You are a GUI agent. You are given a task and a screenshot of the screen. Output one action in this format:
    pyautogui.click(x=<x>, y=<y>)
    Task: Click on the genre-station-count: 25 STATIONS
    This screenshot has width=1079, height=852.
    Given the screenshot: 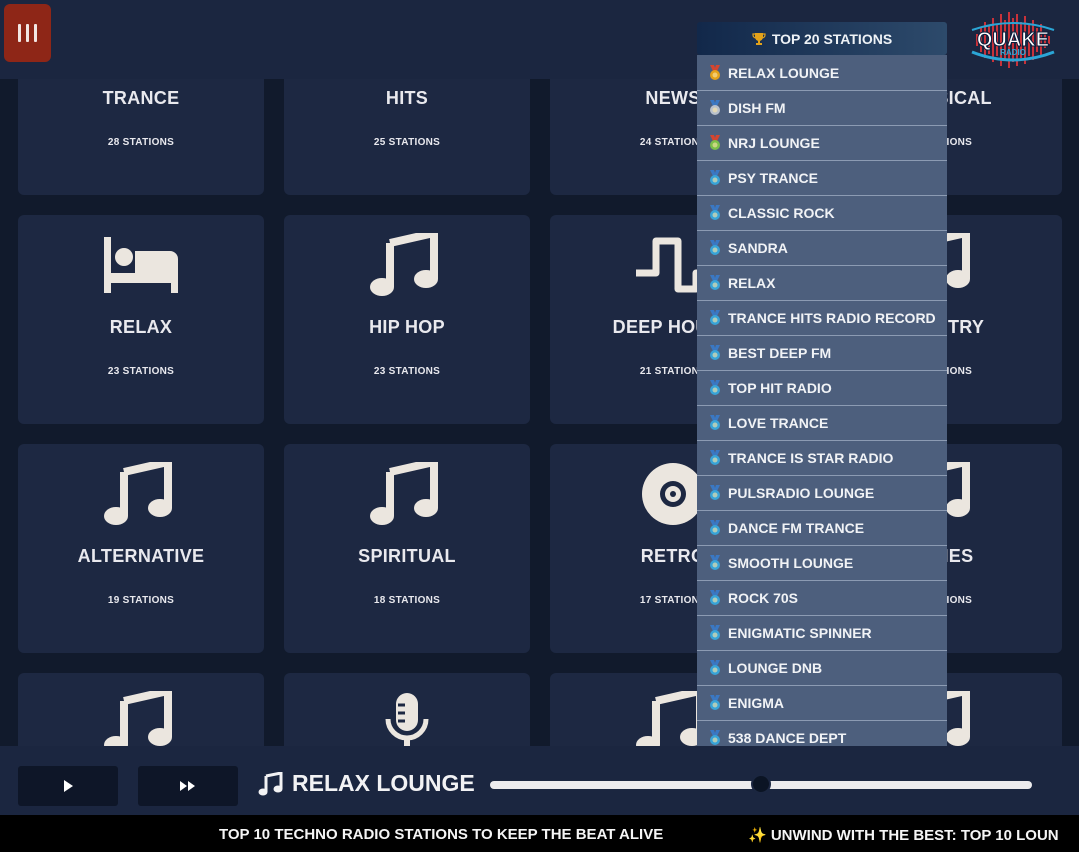 What is the action you would take?
    pyautogui.click(x=407, y=142)
    